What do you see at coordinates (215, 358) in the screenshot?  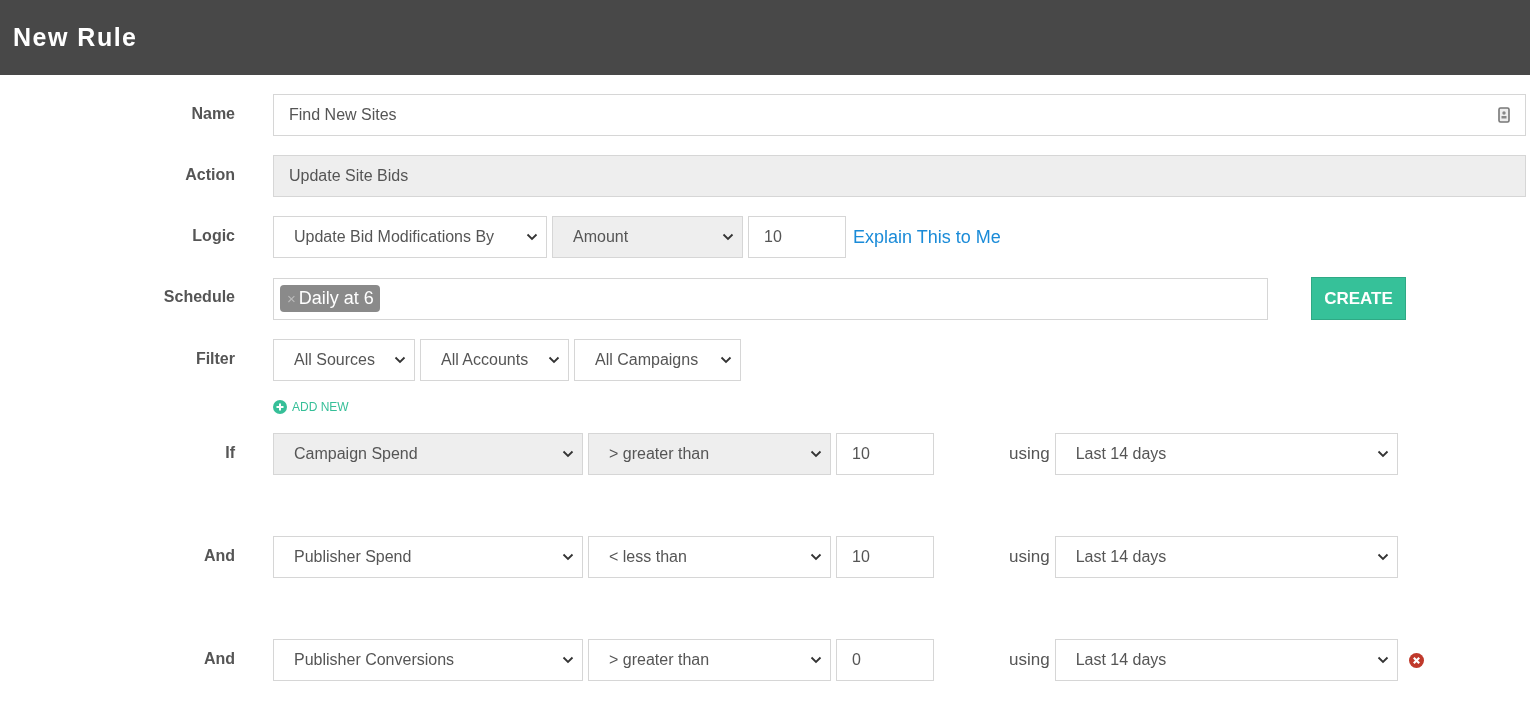 I see `field-label: Filter` at bounding box center [215, 358].